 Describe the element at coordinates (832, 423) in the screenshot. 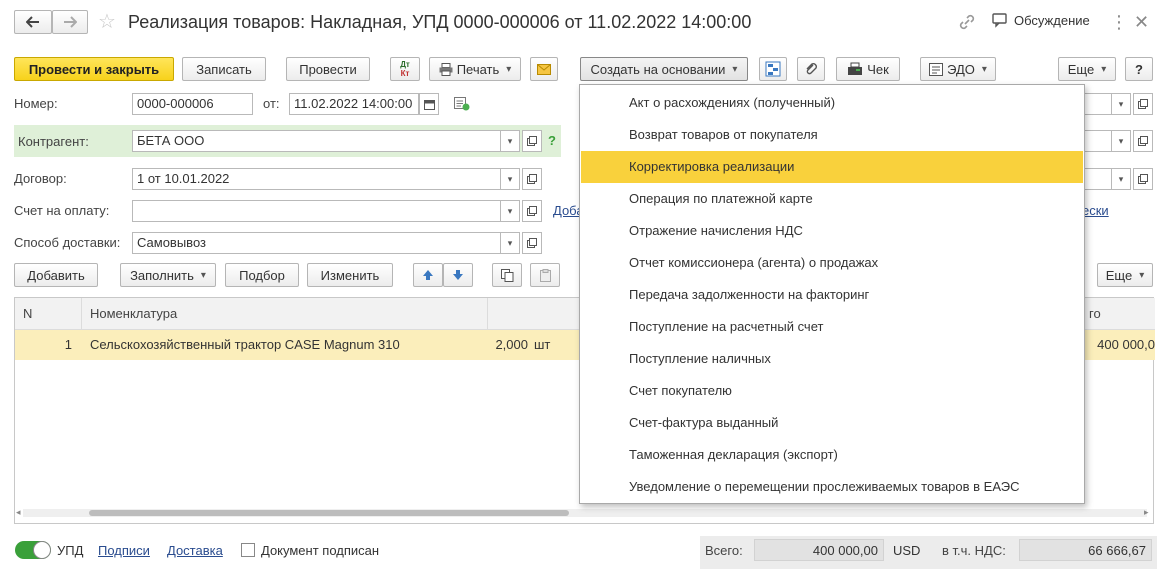

I see `menu-item: Счет-фактура выданный` at that location.